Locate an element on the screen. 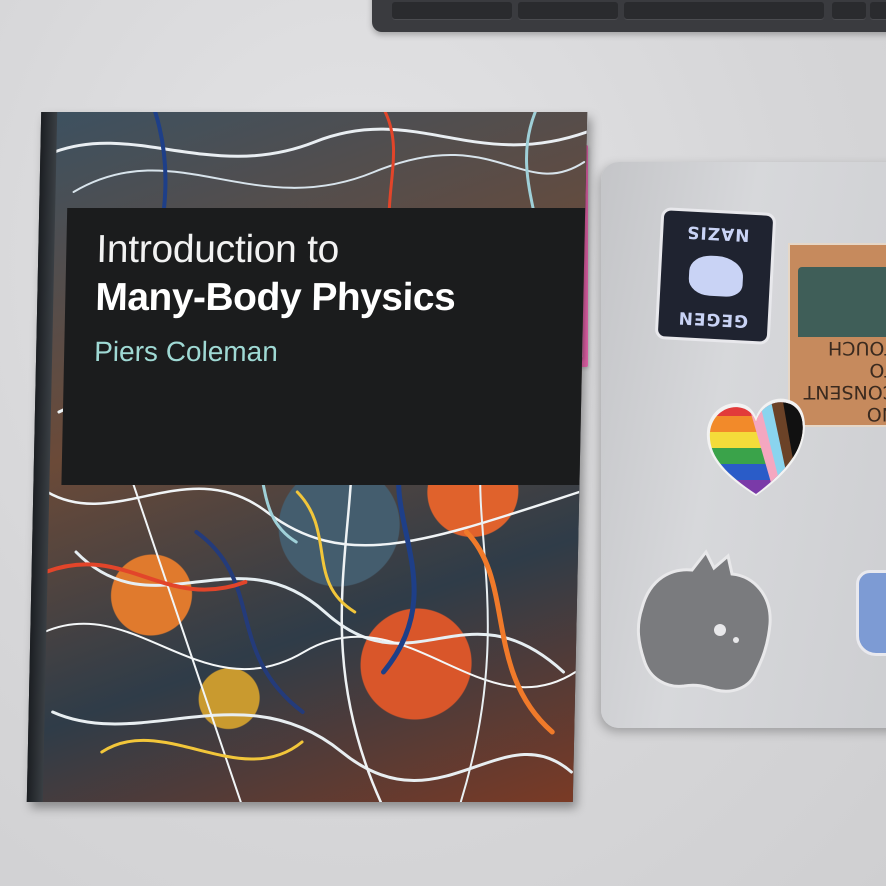  blue-sticker is located at coordinates (871, 613).